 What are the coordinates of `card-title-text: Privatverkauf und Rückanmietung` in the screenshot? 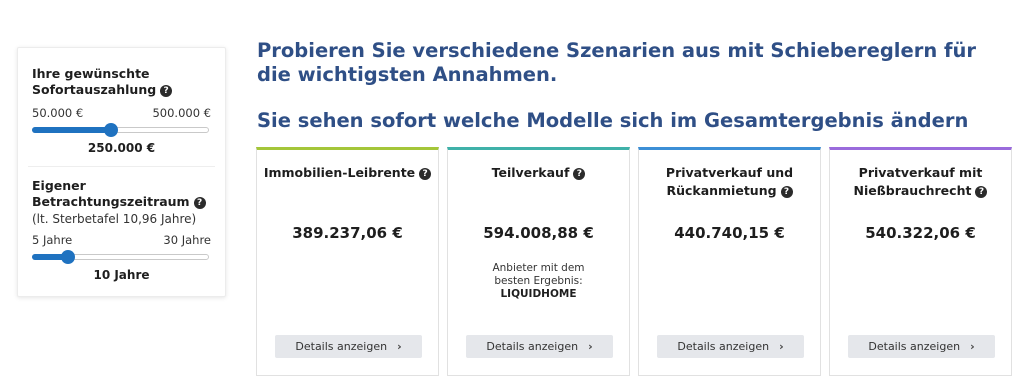 It's located at (729, 181).